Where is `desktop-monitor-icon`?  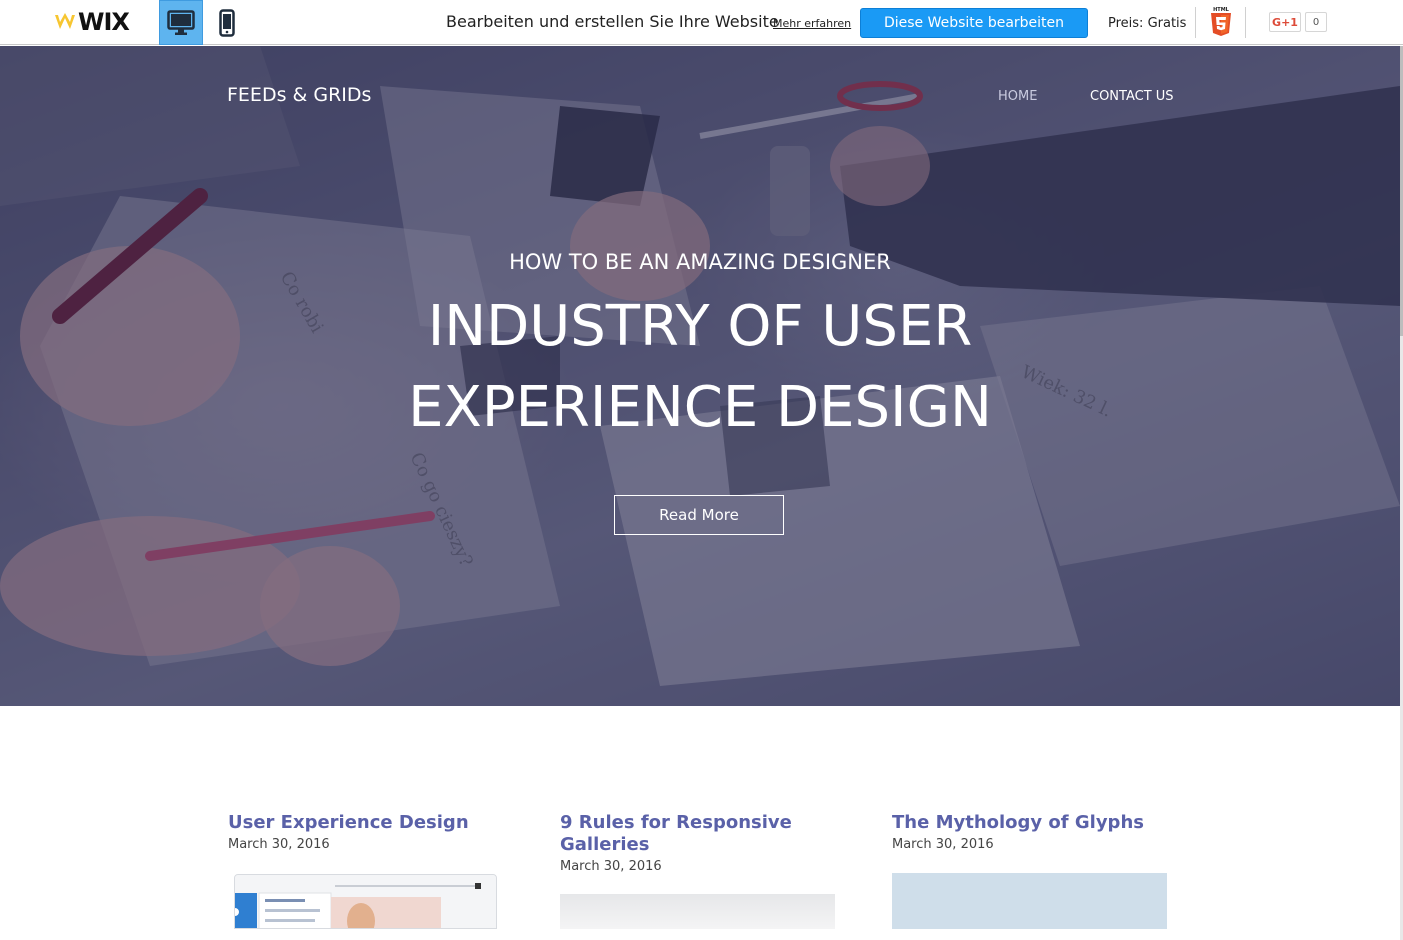
desktop-monitor-icon is located at coordinates (181, 22).